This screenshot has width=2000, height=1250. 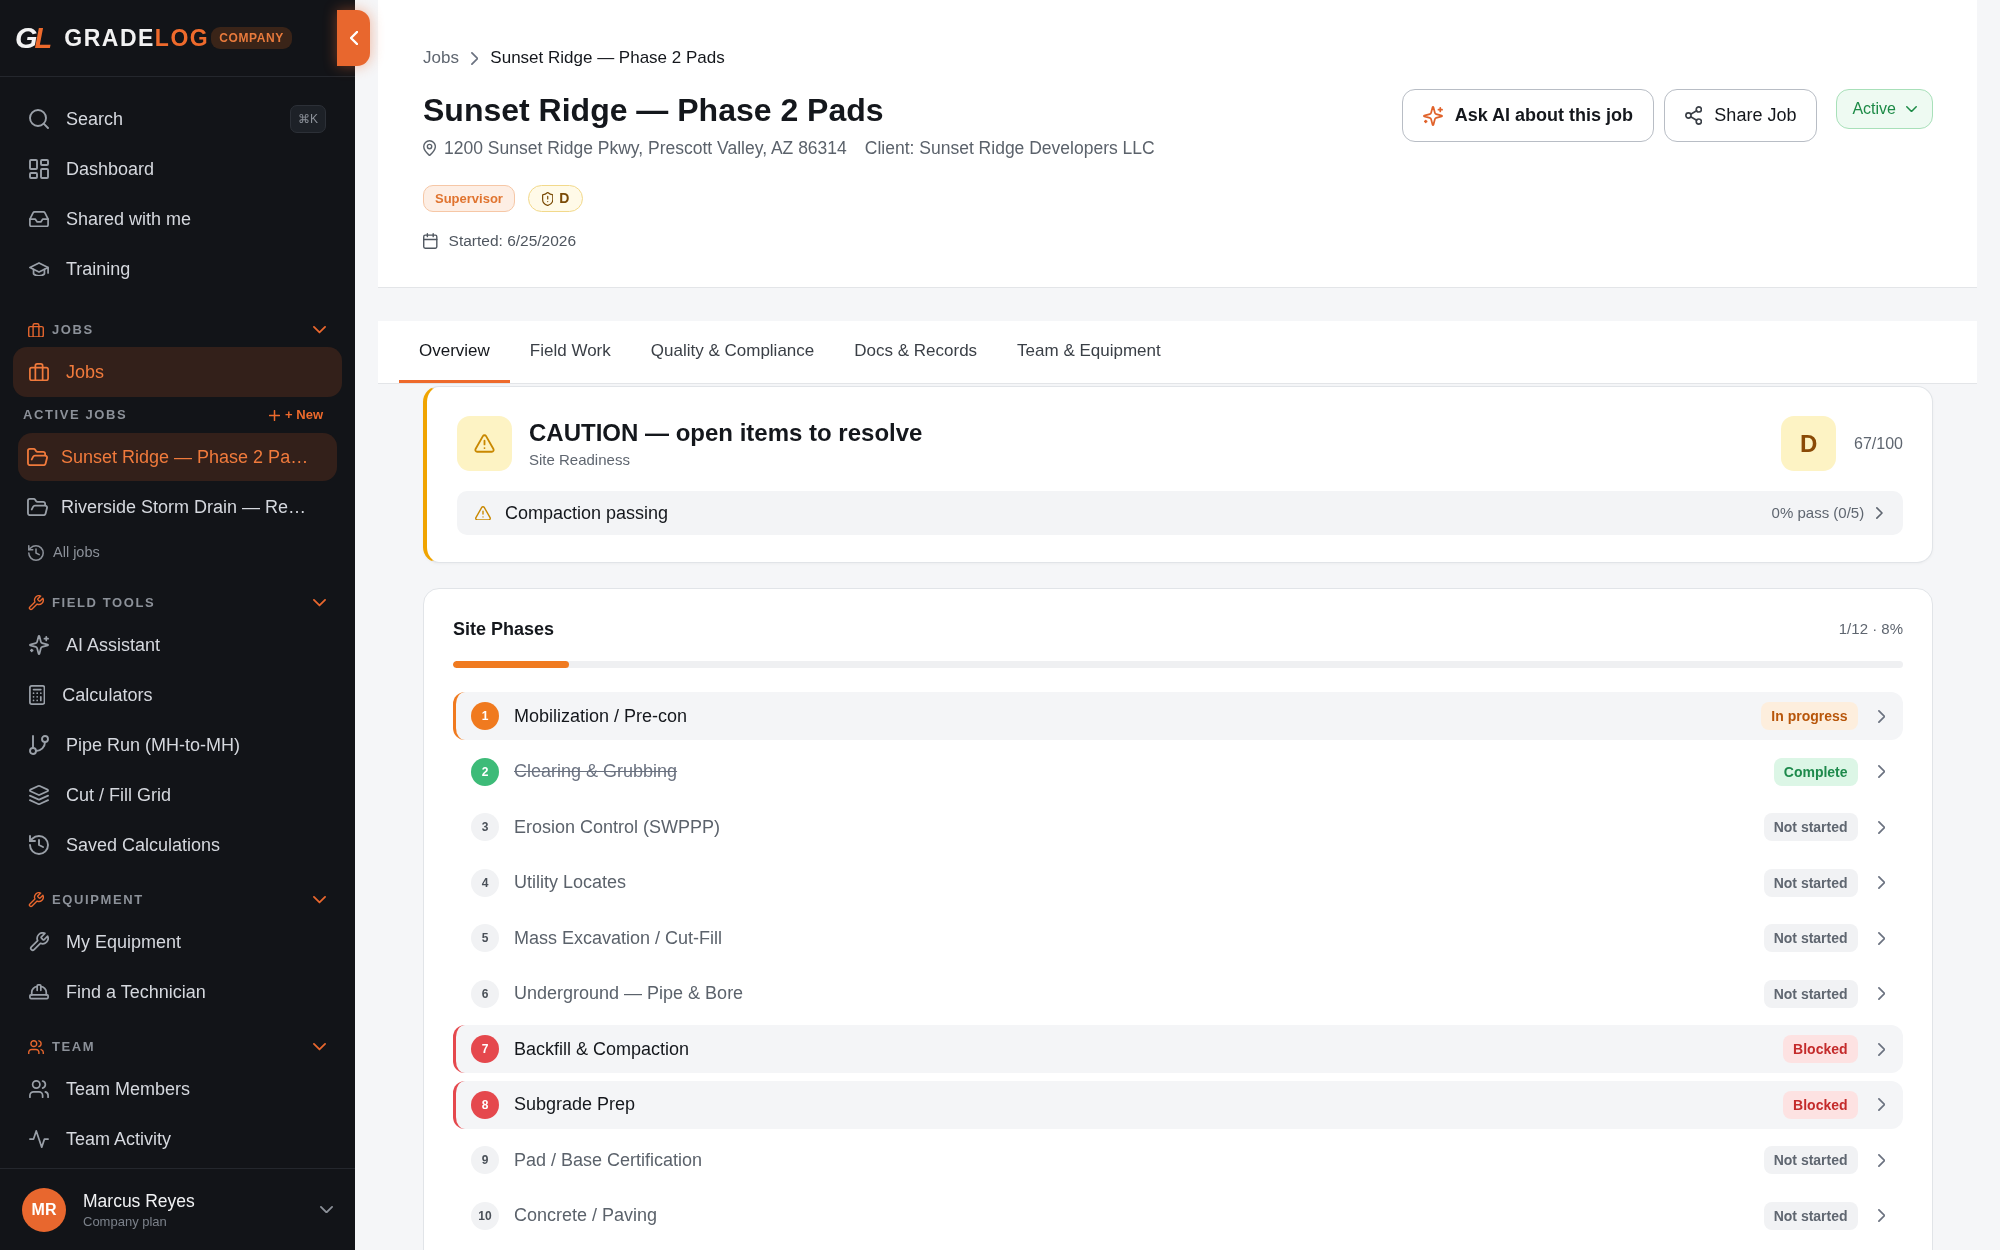 What do you see at coordinates (547, 198) in the screenshot?
I see `shield-icon` at bounding box center [547, 198].